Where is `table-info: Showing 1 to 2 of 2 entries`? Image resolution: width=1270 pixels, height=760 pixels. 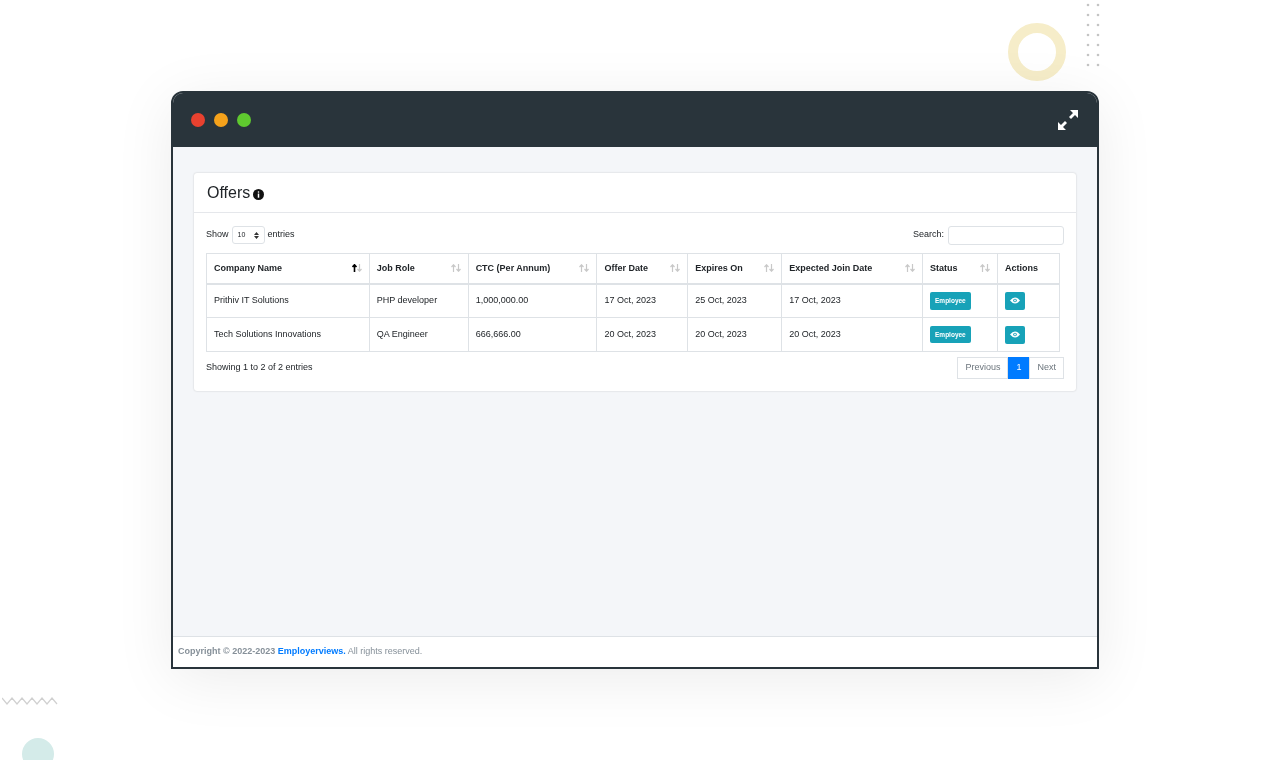
table-info: Showing 1 to 2 of 2 entries is located at coordinates (259, 368).